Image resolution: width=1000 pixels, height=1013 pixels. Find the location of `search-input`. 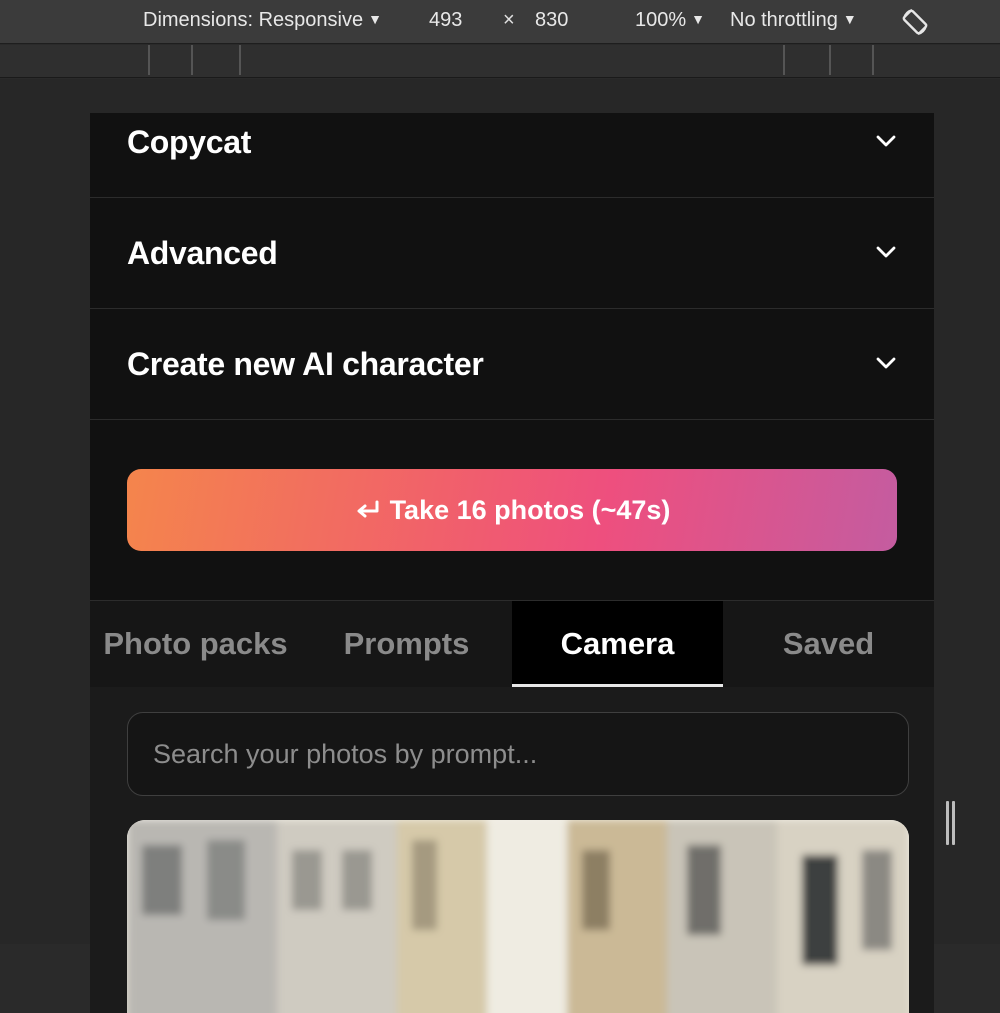

search-input is located at coordinates (518, 754).